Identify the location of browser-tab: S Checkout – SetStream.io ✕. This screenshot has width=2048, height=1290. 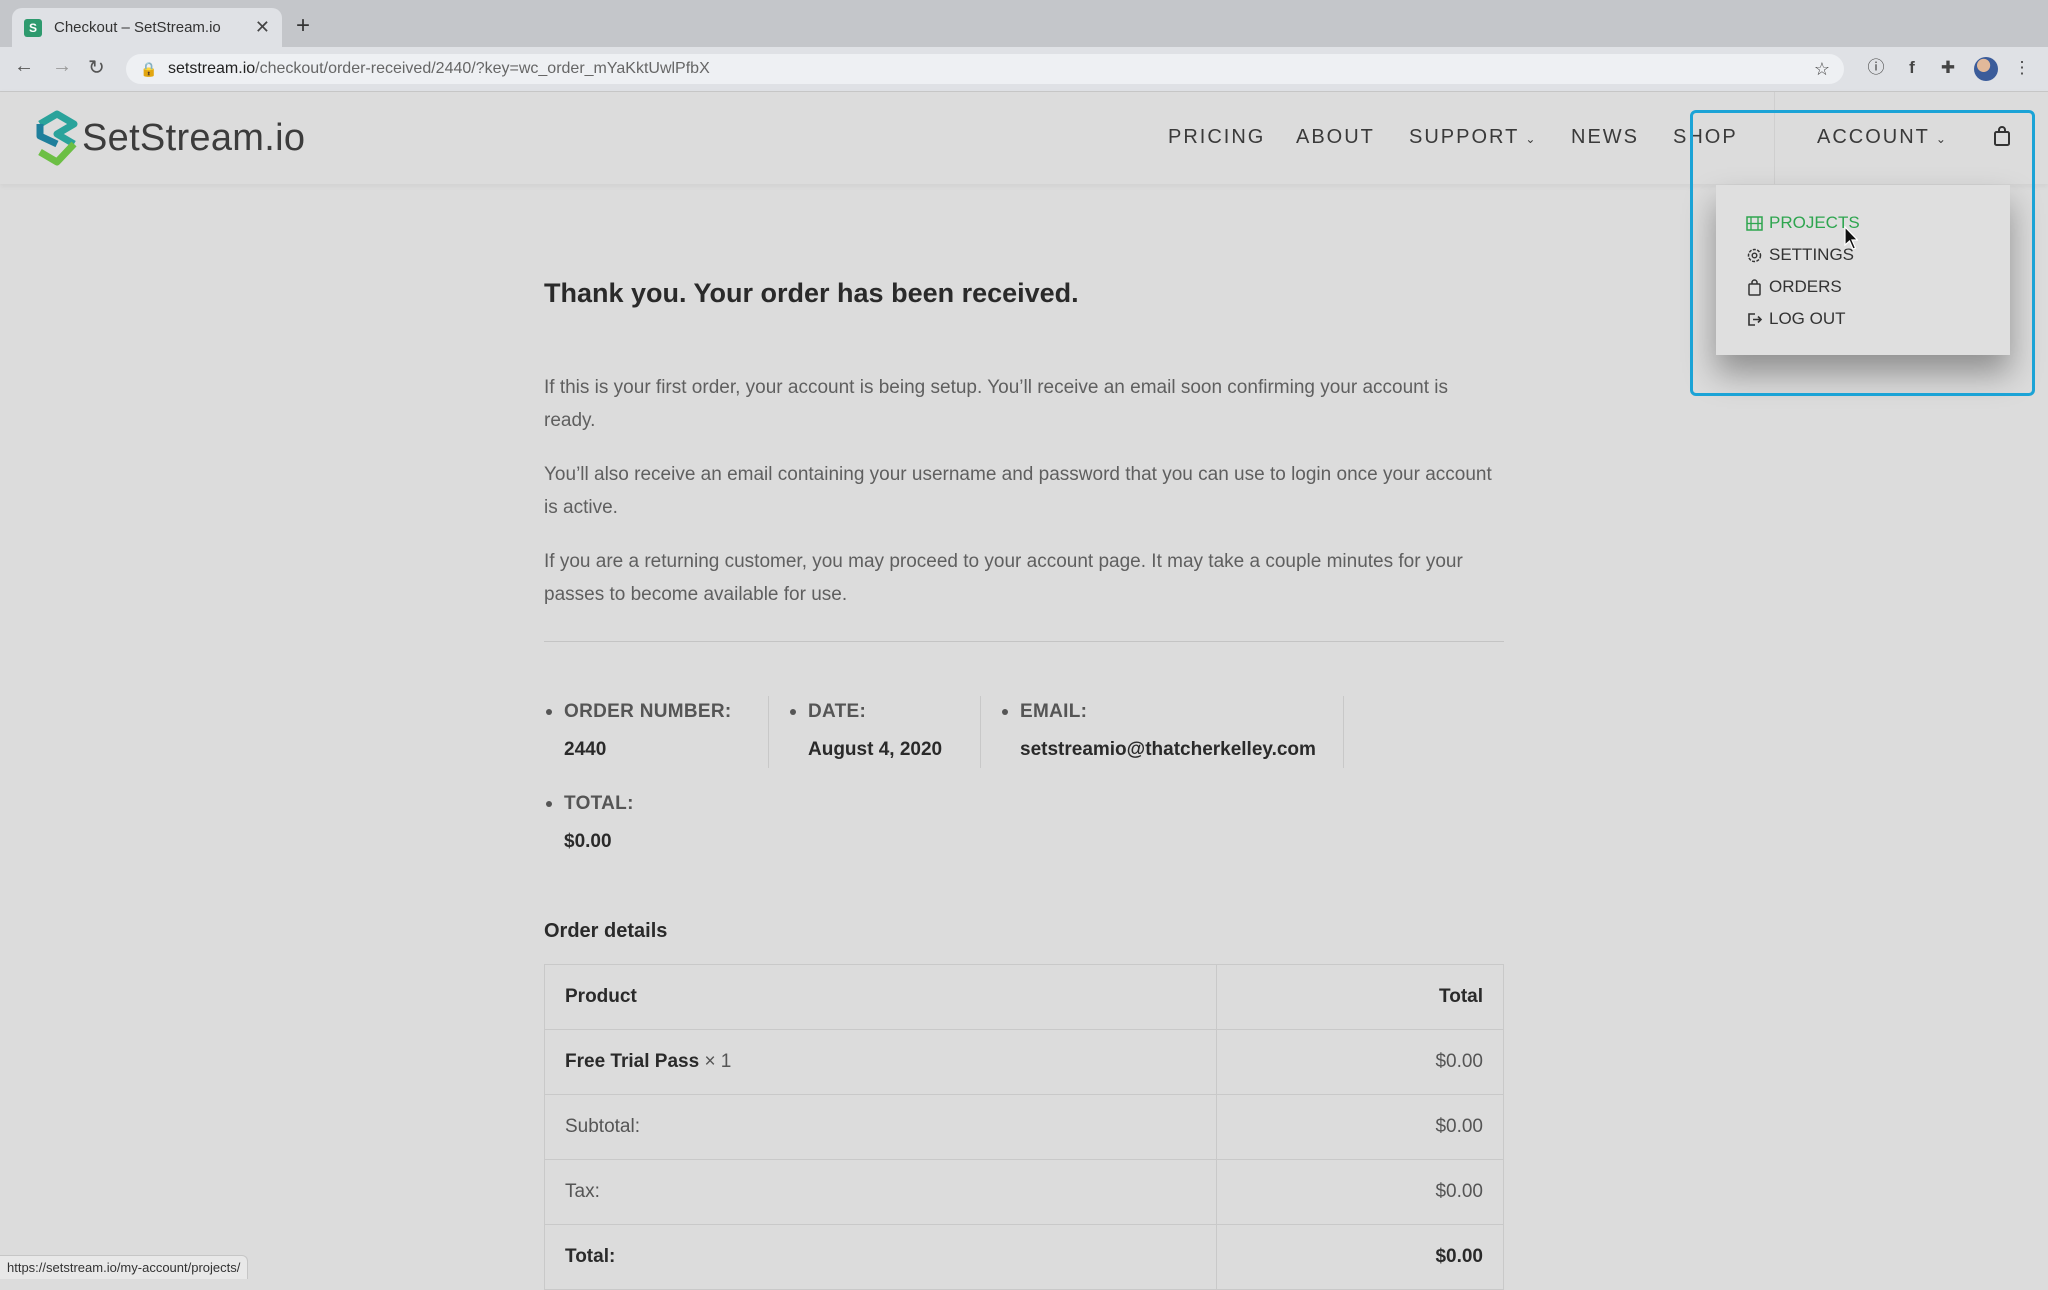
(147, 27).